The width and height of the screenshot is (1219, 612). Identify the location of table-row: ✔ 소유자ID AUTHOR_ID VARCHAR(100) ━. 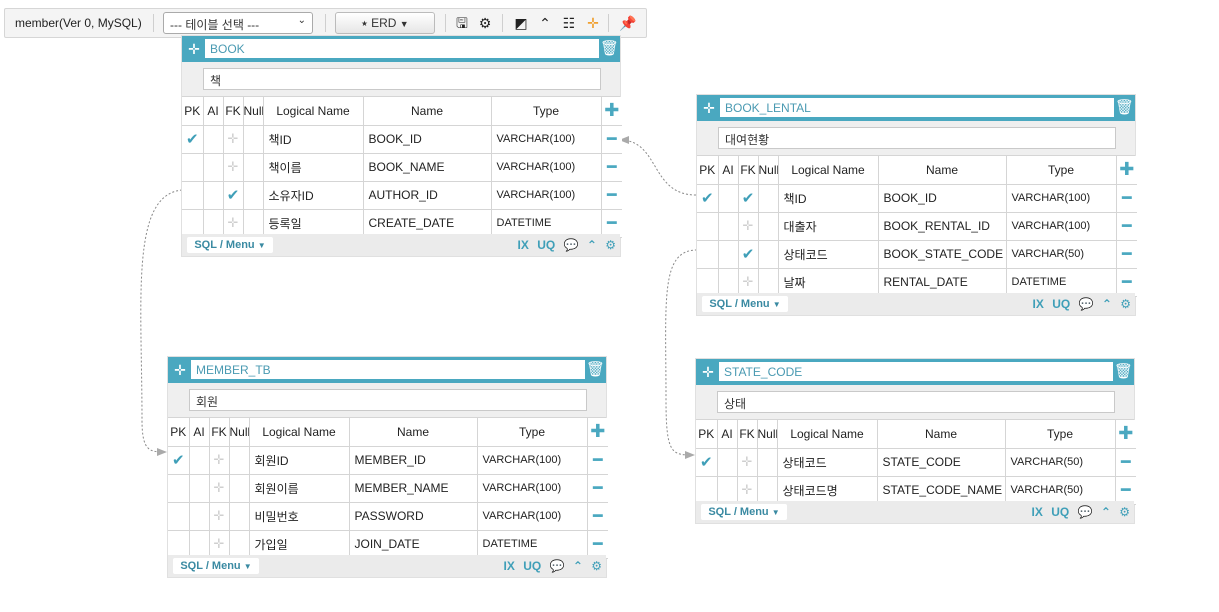
(402, 195).